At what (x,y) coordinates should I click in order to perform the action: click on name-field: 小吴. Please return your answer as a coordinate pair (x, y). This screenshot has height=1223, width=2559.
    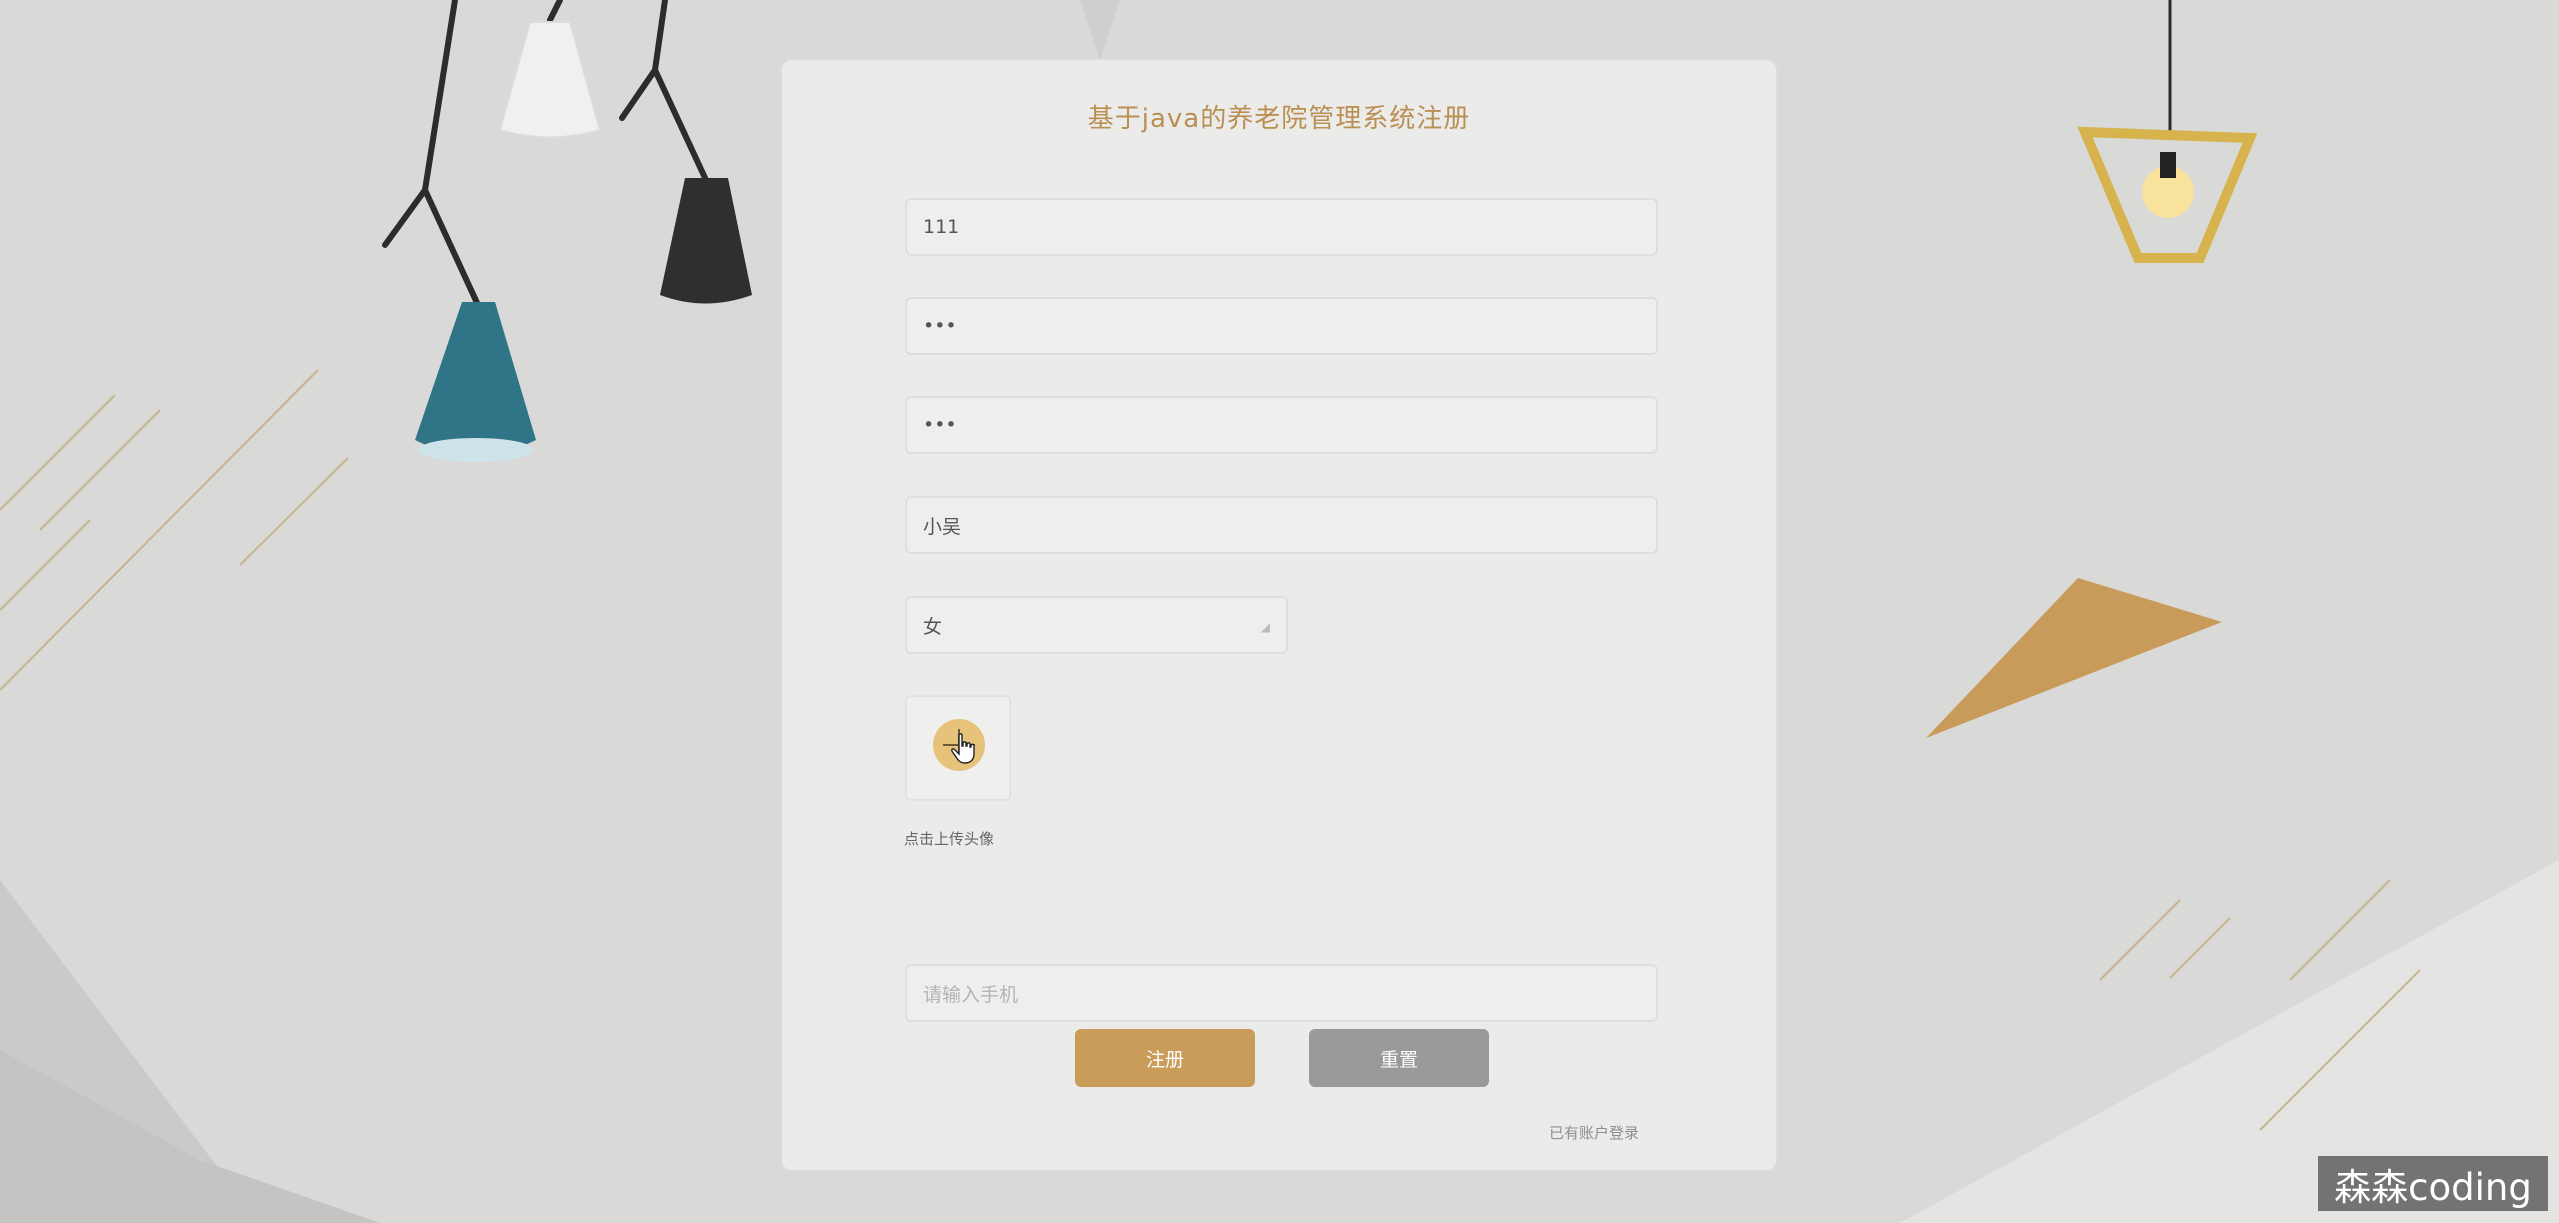
    Looking at the image, I should click on (1281, 525).